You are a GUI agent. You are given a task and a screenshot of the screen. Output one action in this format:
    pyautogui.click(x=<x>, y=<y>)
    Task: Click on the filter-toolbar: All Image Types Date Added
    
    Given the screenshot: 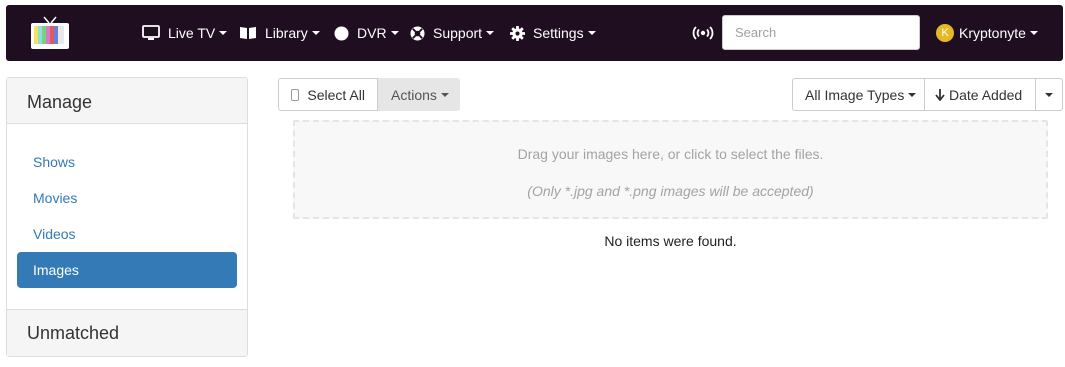 What is the action you would take?
    pyautogui.click(x=927, y=94)
    